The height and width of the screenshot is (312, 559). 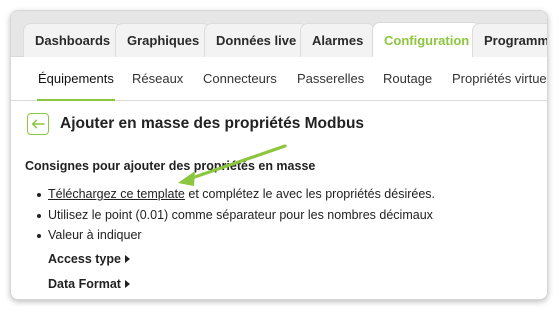 What do you see at coordinates (163, 40) in the screenshot?
I see `tab-graphiques: Graphiques` at bounding box center [163, 40].